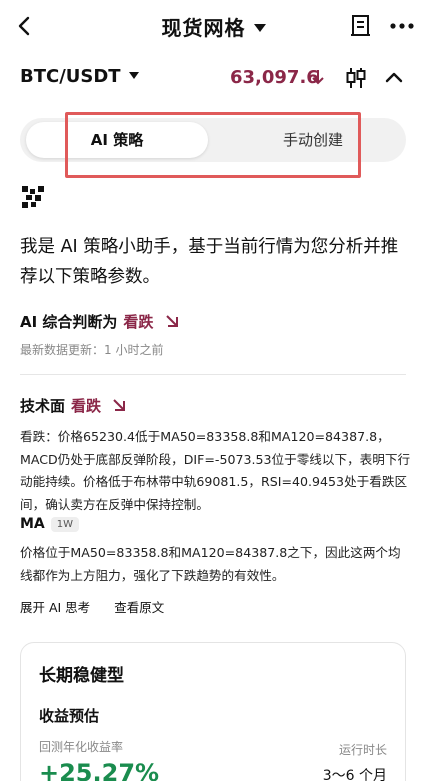 This screenshot has height=781, width=427. Describe the element at coordinates (81, 747) in the screenshot. I see `return-label: 回测年化收益率` at that location.